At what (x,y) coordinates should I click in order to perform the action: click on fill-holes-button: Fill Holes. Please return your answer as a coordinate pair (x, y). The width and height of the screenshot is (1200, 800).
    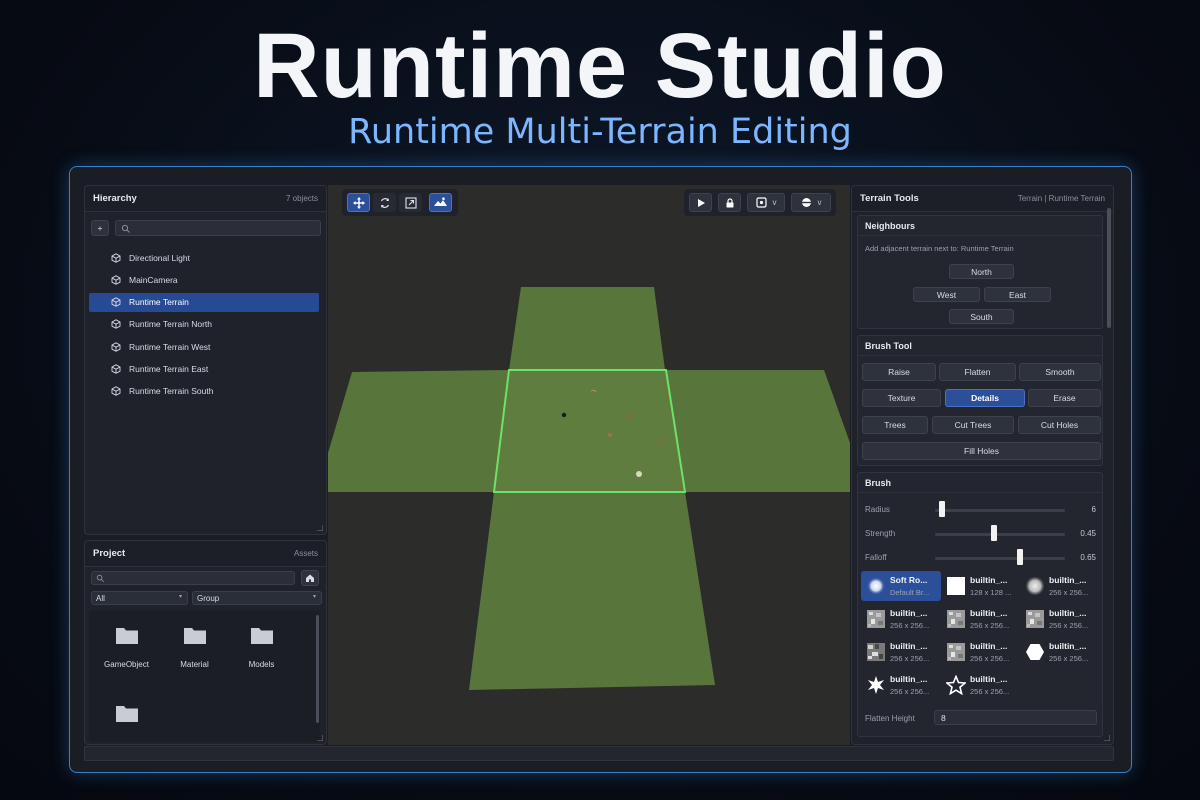
    Looking at the image, I should click on (981, 451).